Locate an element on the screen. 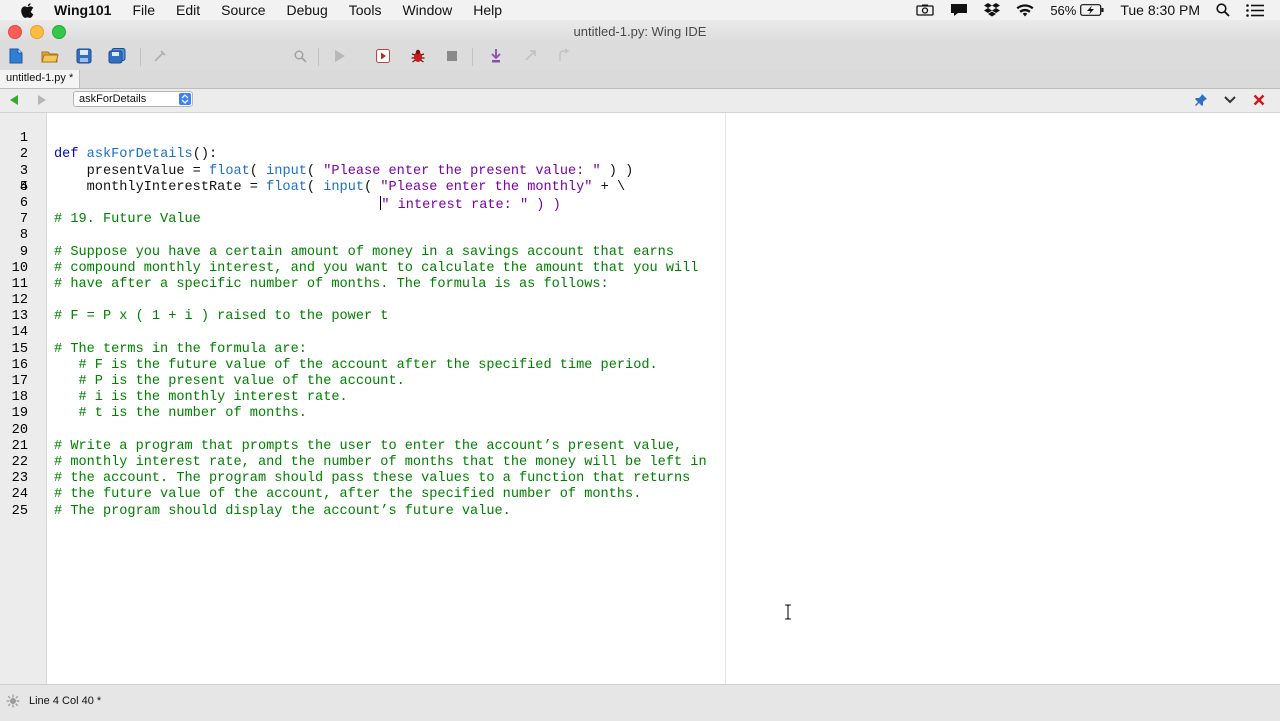 The height and width of the screenshot is (721, 1280). menu-app-name: Wing101 is located at coordinates (82, 10).